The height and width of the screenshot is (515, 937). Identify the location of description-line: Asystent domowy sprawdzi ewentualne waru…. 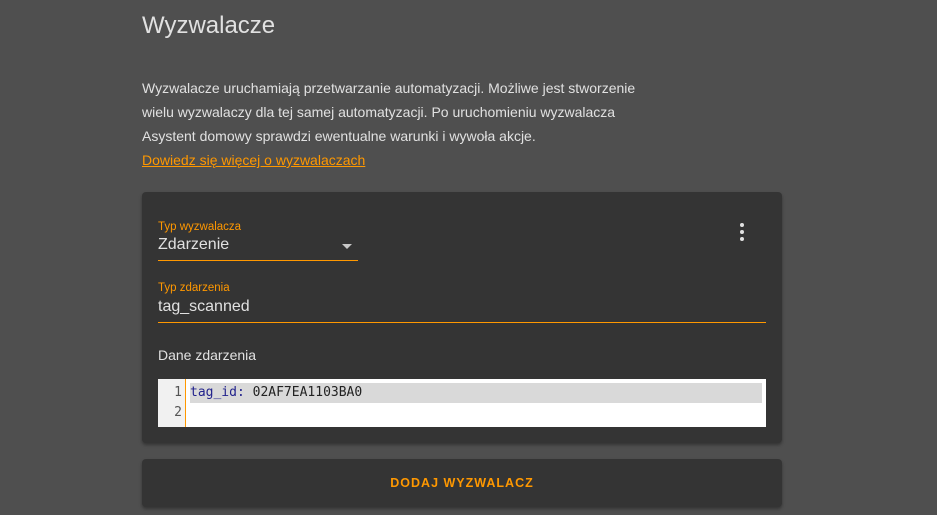
(339, 136).